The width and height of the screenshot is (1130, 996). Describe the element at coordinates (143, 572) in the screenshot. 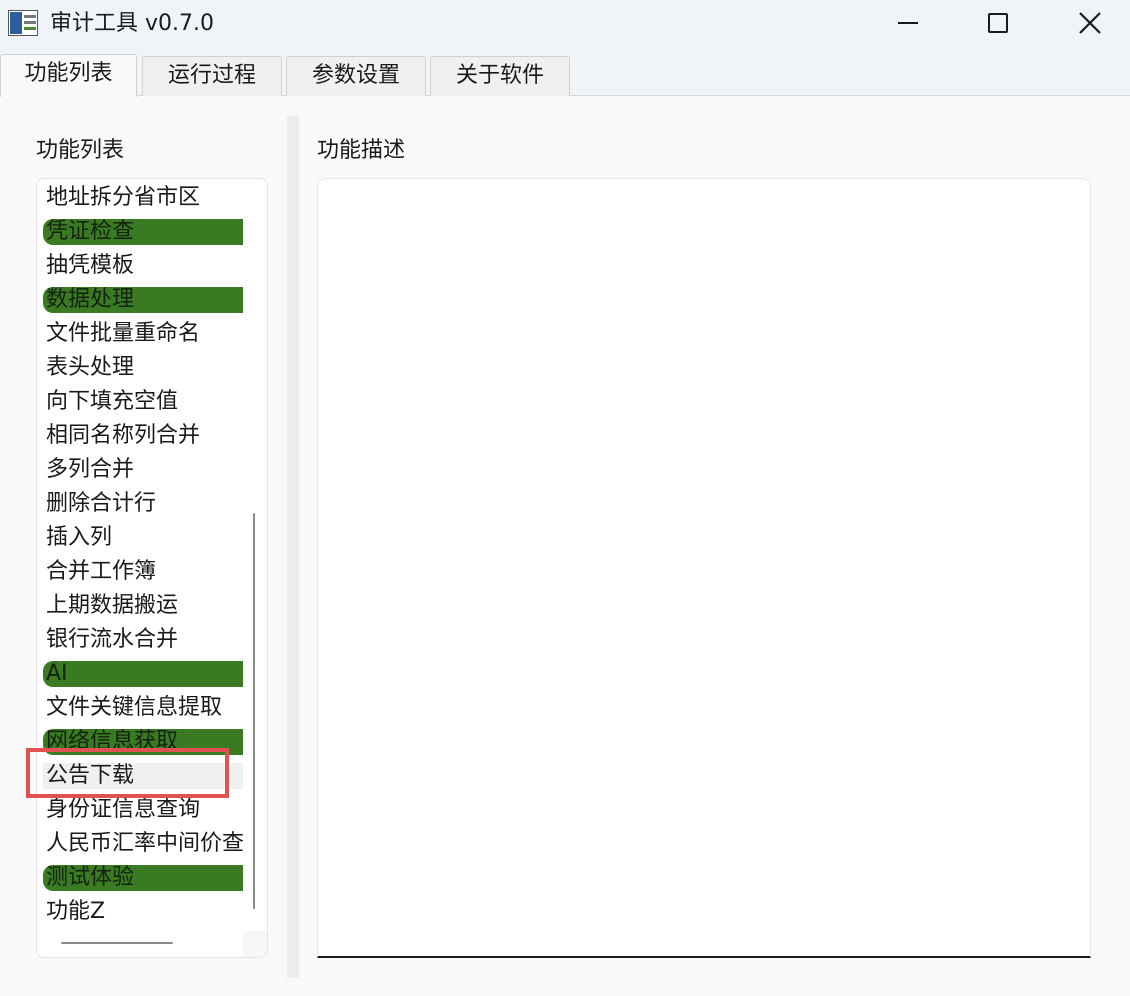

I see `list-item-merge-workbooks: 合并工作簿` at that location.